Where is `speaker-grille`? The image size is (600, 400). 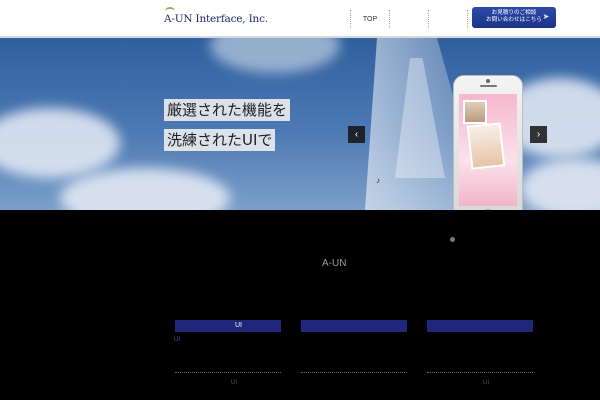 speaker-grille is located at coordinates (488, 86).